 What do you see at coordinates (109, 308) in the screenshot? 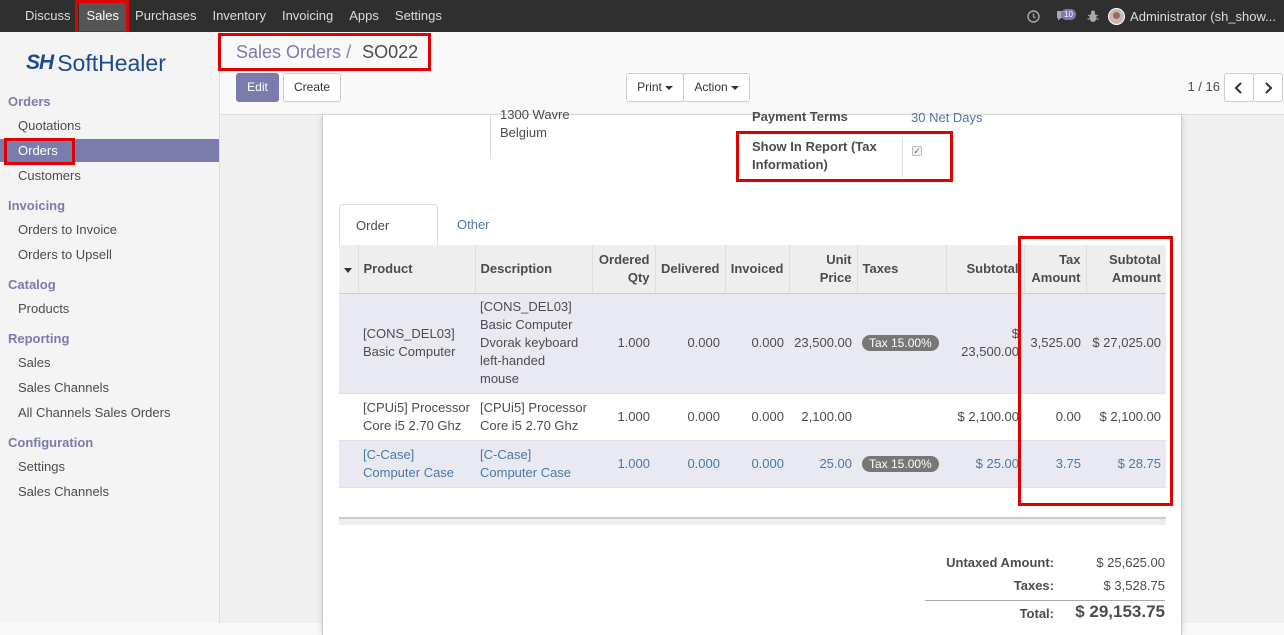
I see `sidebar-item-products: Products` at bounding box center [109, 308].